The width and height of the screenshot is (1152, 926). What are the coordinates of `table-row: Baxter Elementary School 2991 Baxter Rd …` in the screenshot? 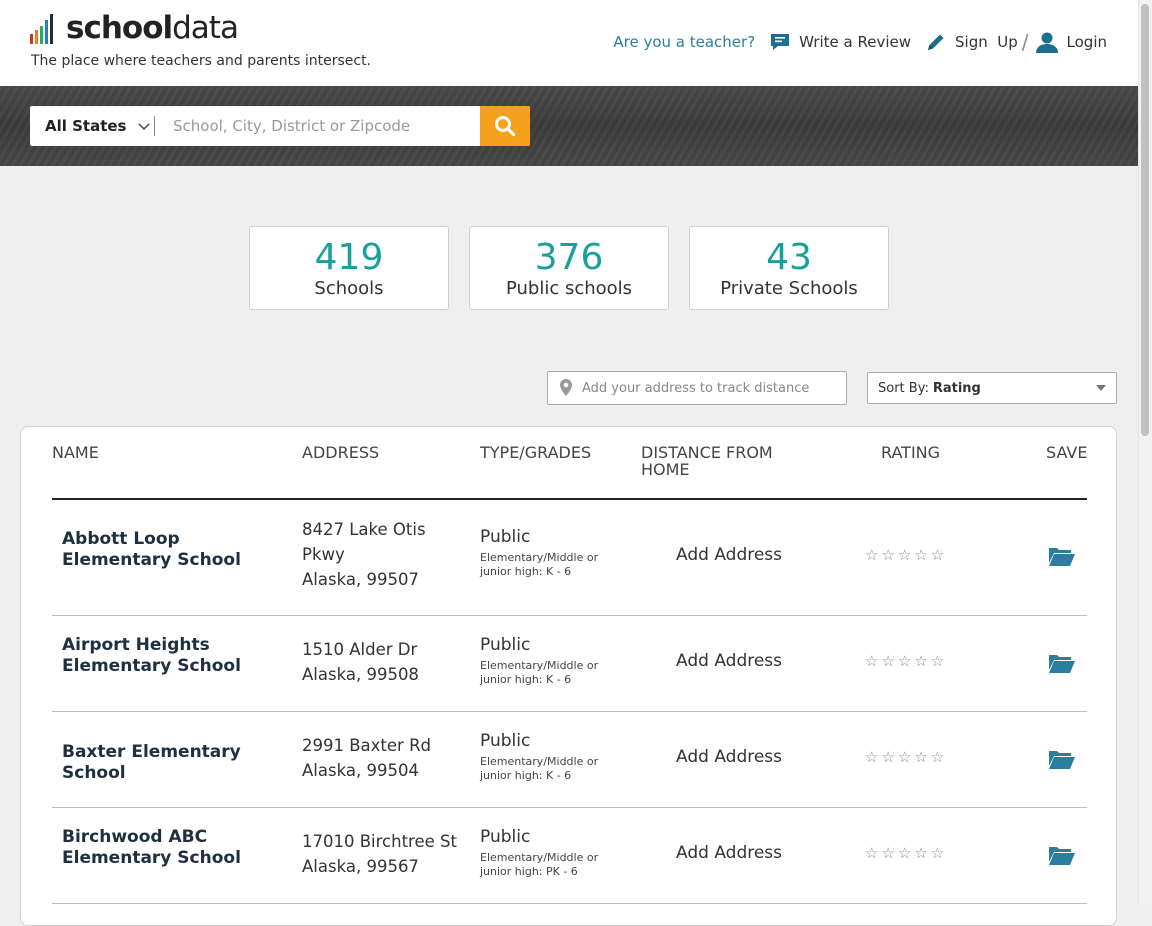 It's located at (569, 760).